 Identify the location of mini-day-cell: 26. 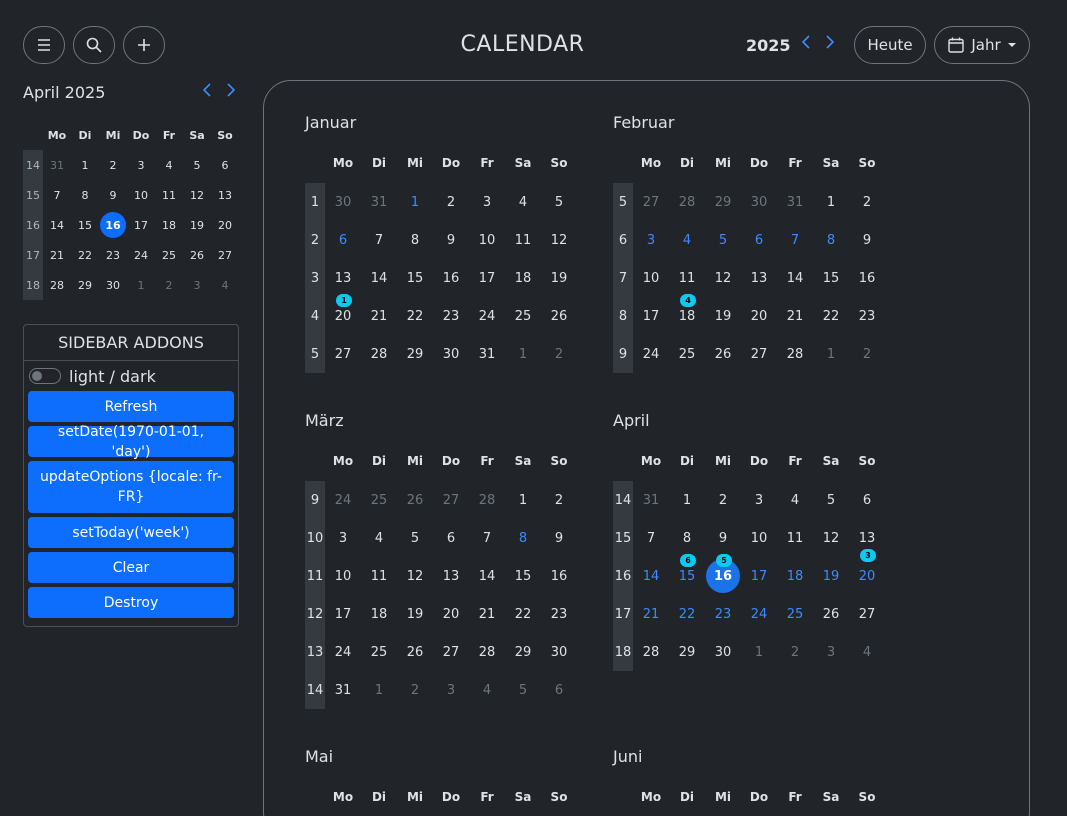
(197, 255).